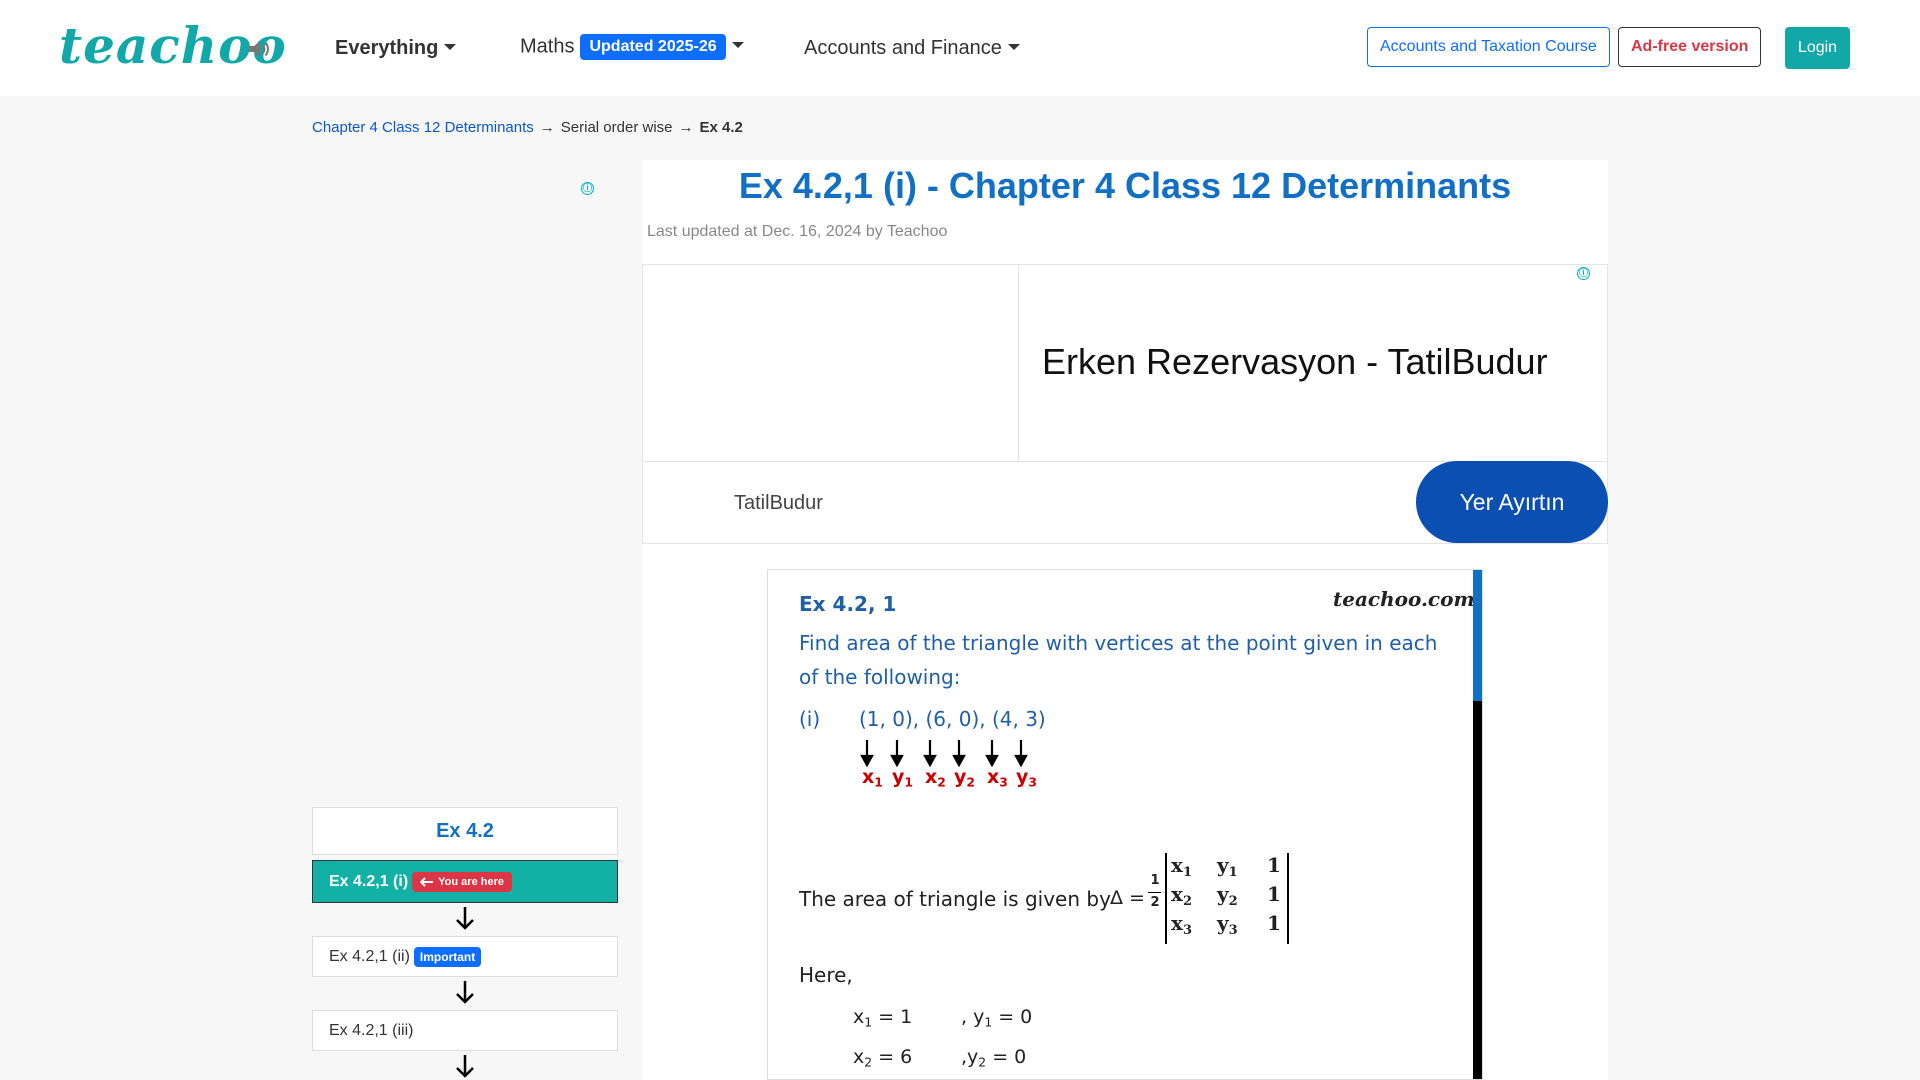 This screenshot has width=1920, height=1080. I want to click on login-button: Login, so click(1817, 48).